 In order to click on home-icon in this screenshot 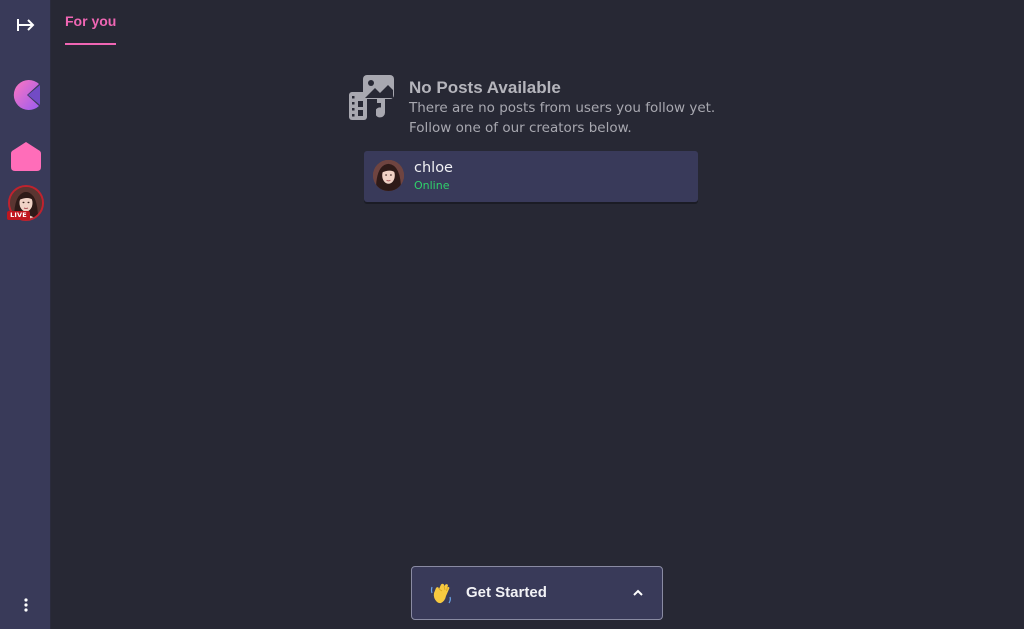, I will do `click(25, 156)`.